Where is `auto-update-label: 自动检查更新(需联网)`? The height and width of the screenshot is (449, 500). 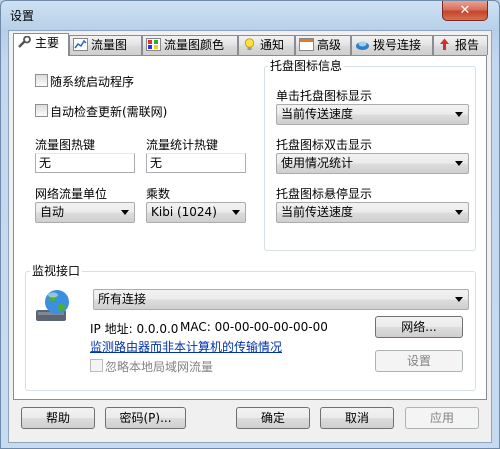
auto-update-label: 自动检查更新(需联网) is located at coordinates (109, 112).